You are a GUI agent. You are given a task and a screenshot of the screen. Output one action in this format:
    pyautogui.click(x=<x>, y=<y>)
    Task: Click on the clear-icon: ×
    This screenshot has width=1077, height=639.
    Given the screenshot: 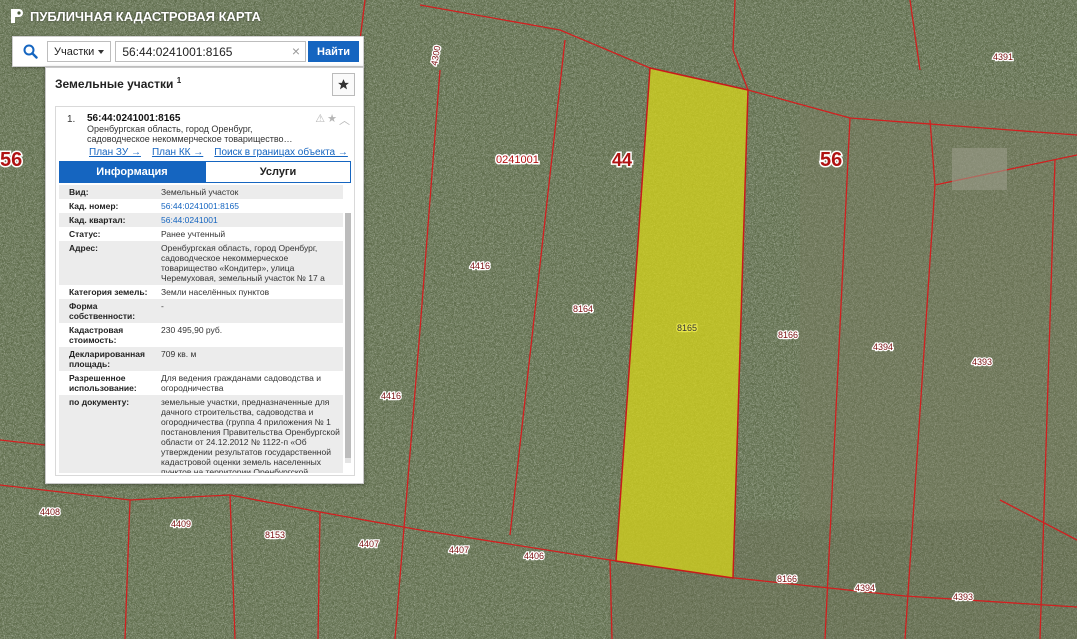 What is the action you would take?
    pyautogui.click(x=296, y=51)
    